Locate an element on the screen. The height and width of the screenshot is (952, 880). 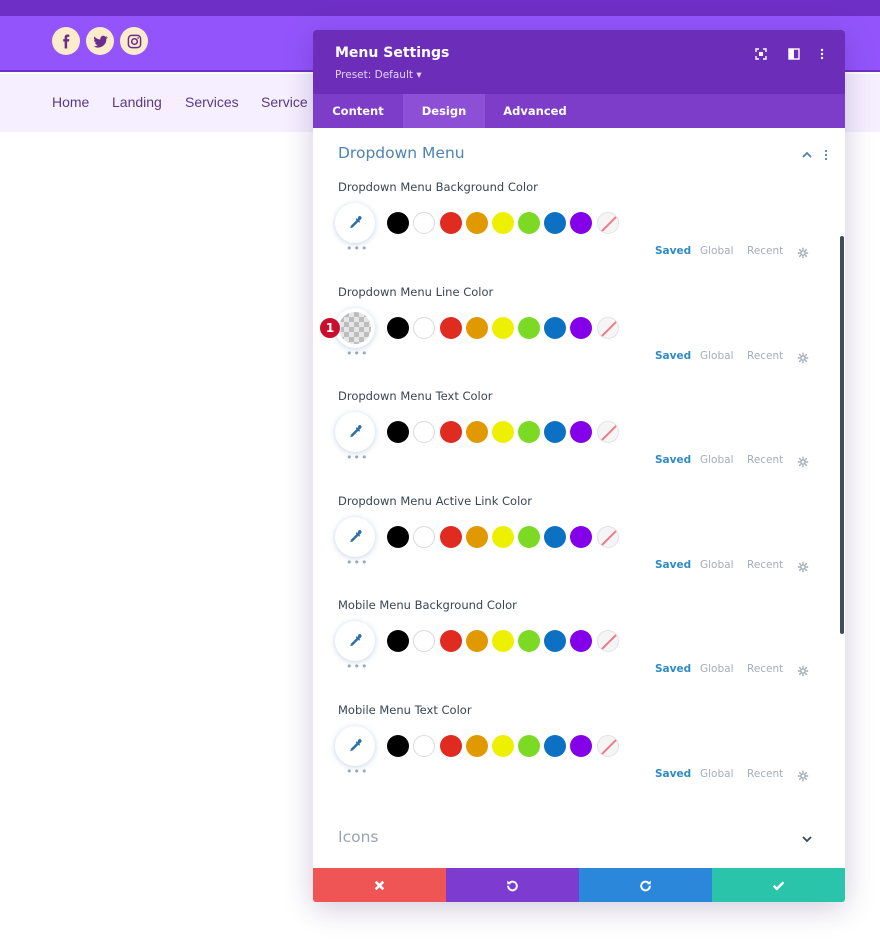
section-title-dropdown-menu: Dropdown Menu is located at coordinates (401, 153).